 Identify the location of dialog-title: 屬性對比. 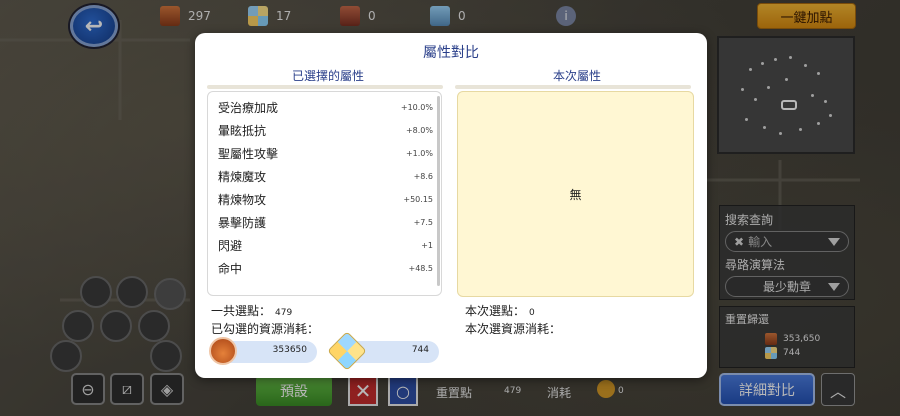
(451, 53).